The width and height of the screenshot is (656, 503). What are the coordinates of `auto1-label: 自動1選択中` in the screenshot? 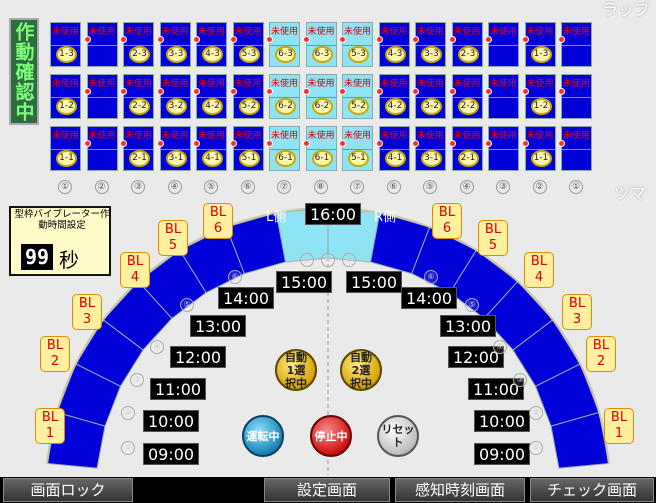 It's located at (296, 370).